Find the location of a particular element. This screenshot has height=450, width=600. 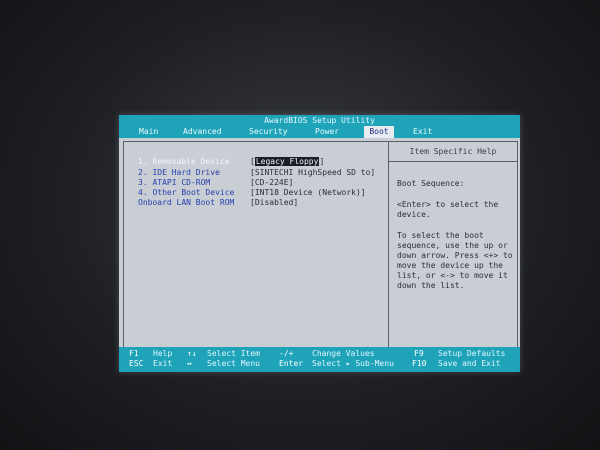

menu-exit: Exit is located at coordinates (422, 132).